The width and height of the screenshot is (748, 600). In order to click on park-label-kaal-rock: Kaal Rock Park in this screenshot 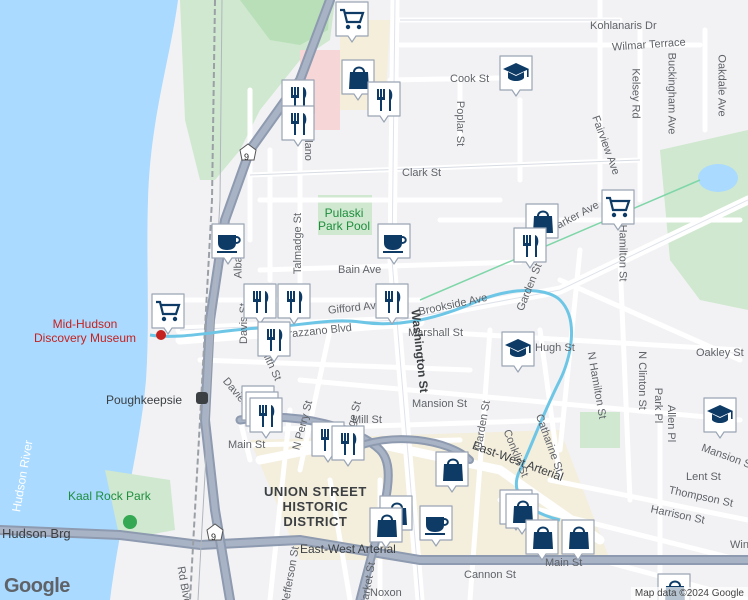, I will do `click(109, 496)`.